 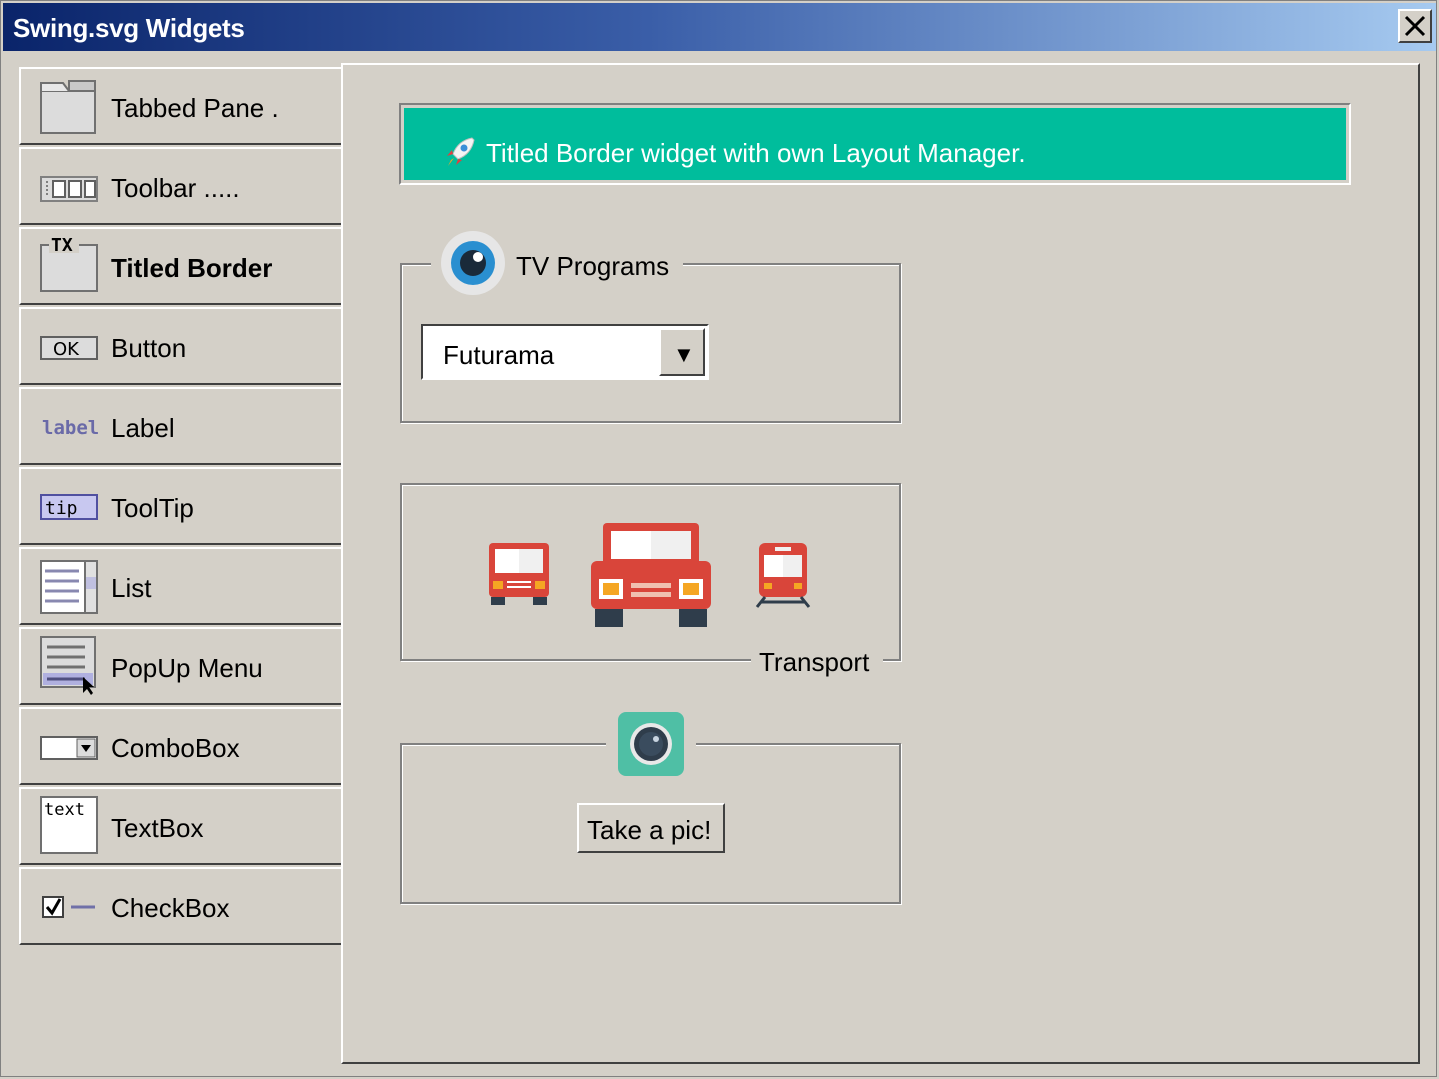 What do you see at coordinates (131, 588) in the screenshot?
I see `sidebar-item-label: List` at bounding box center [131, 588].